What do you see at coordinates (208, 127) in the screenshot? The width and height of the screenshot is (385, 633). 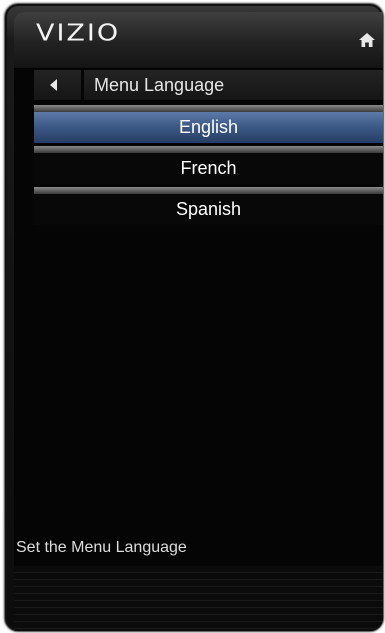 I see `language-option-english: English` at bounding box center [208, 127].